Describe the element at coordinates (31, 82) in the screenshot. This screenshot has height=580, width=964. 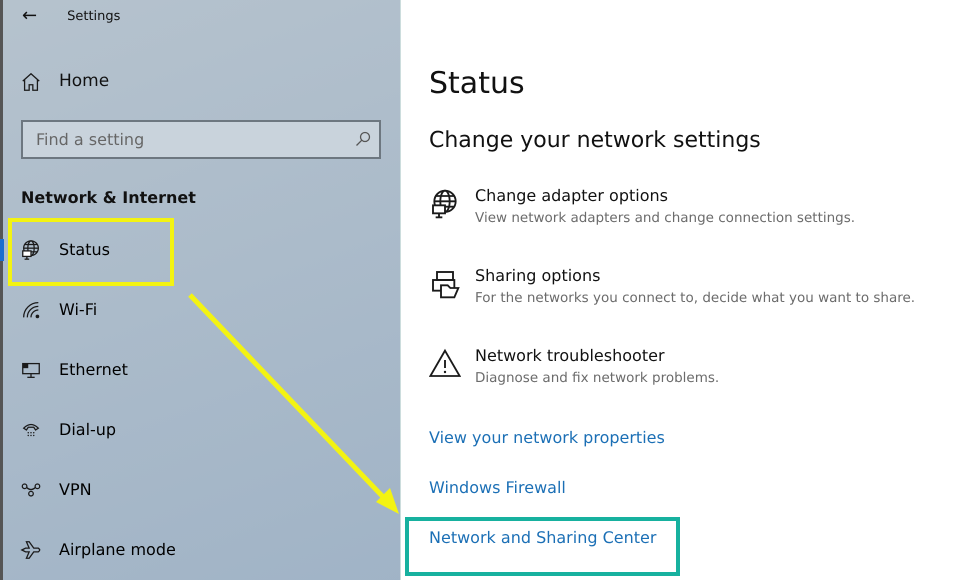
I see `home-icon` at that location.